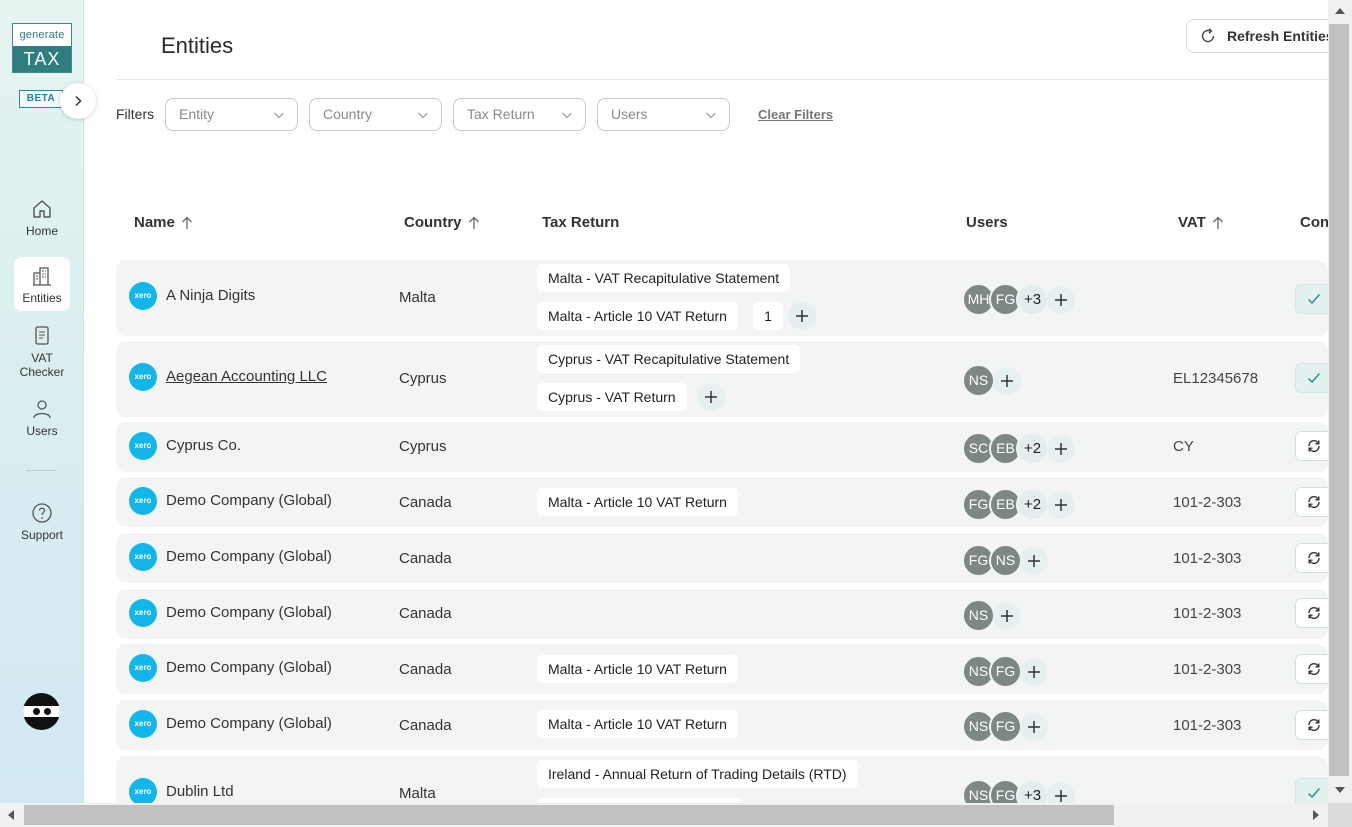 This screenshot has height=827, width=1352. I want to click on column-header-name: Name, so click(163, 222).